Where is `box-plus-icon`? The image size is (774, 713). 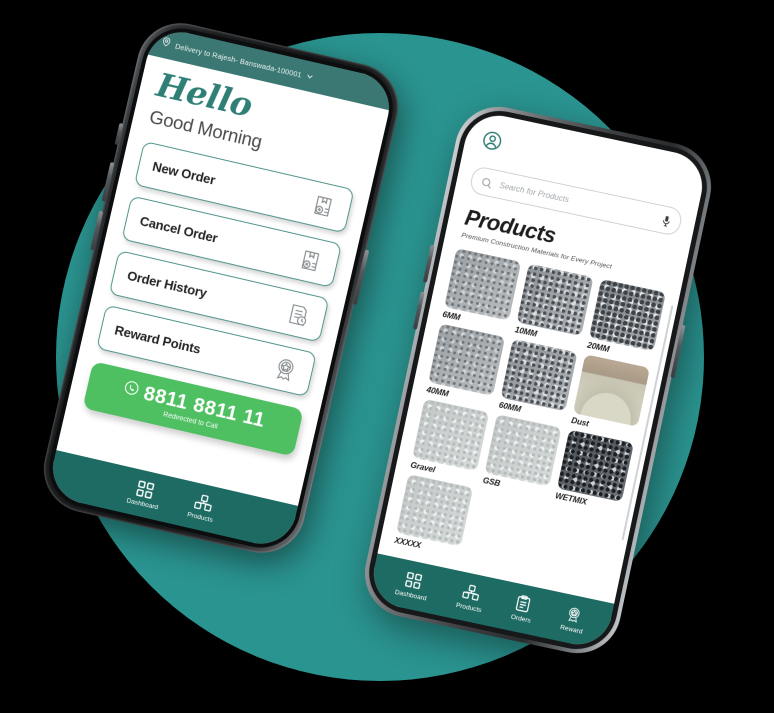
box-plus-icon is located at coordinates (323, 205).